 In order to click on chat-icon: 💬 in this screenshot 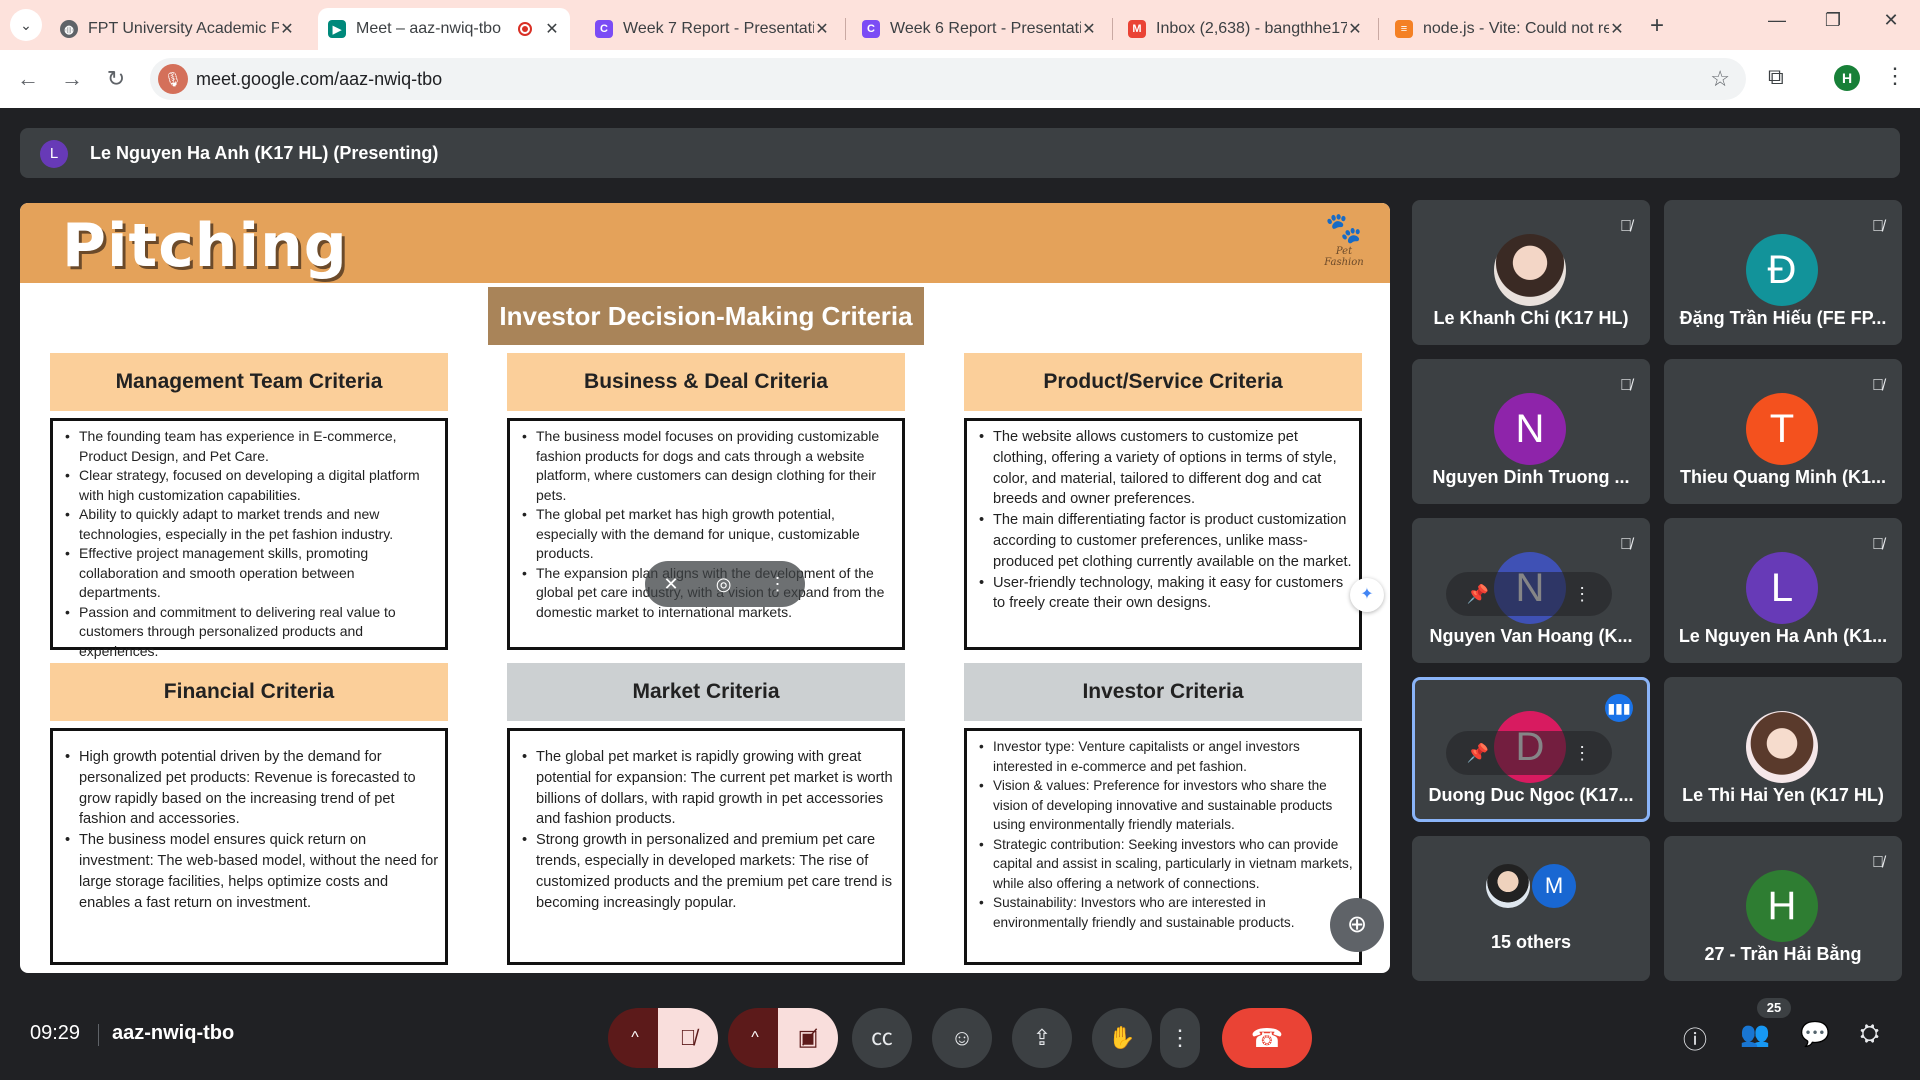, I will do `click(1815, 1034)`.